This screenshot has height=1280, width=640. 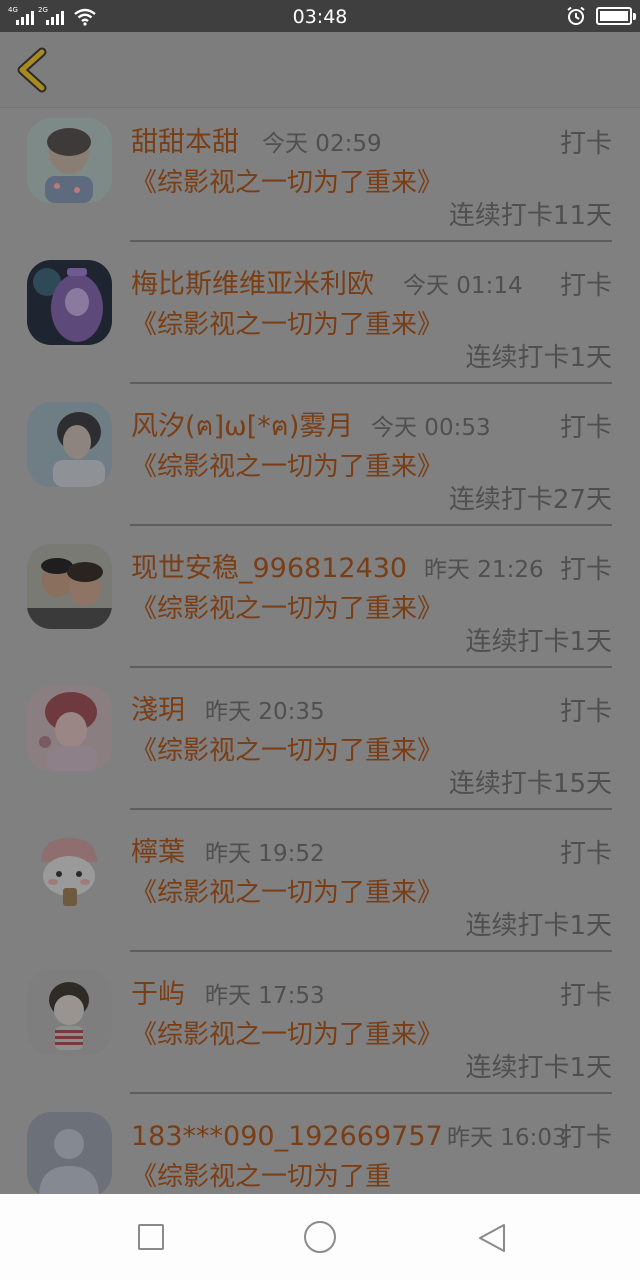 What do you see at coordinates (320, 70) in the screenshot?
I see `top-bar` at bounding box center [320, 70].